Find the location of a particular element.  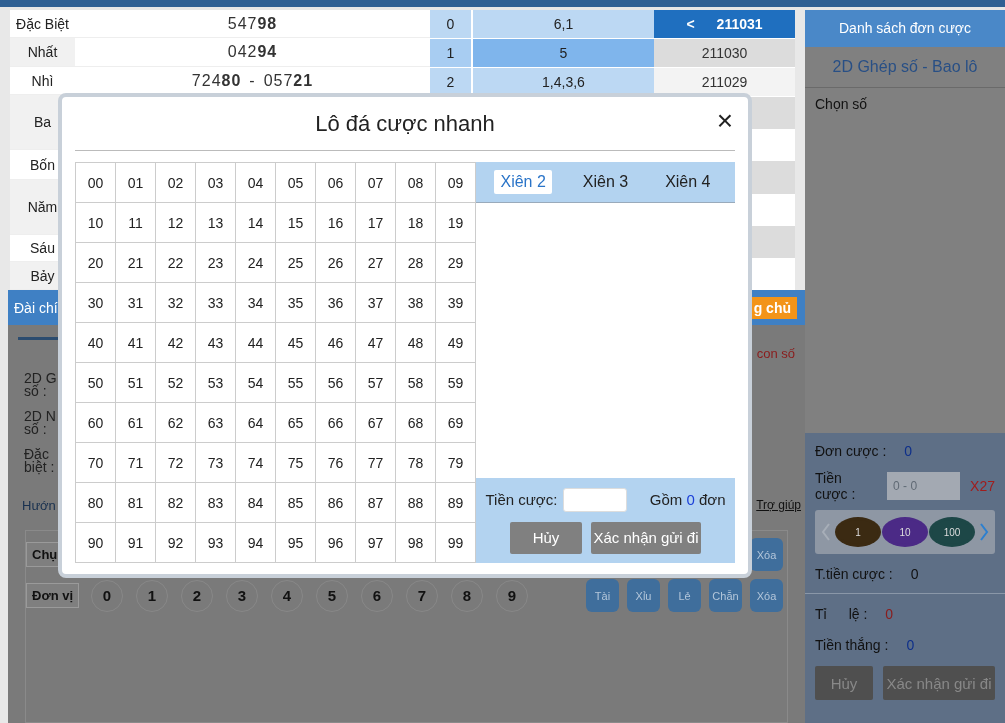

chip-button: 1 is located at coordinates (858, 532).